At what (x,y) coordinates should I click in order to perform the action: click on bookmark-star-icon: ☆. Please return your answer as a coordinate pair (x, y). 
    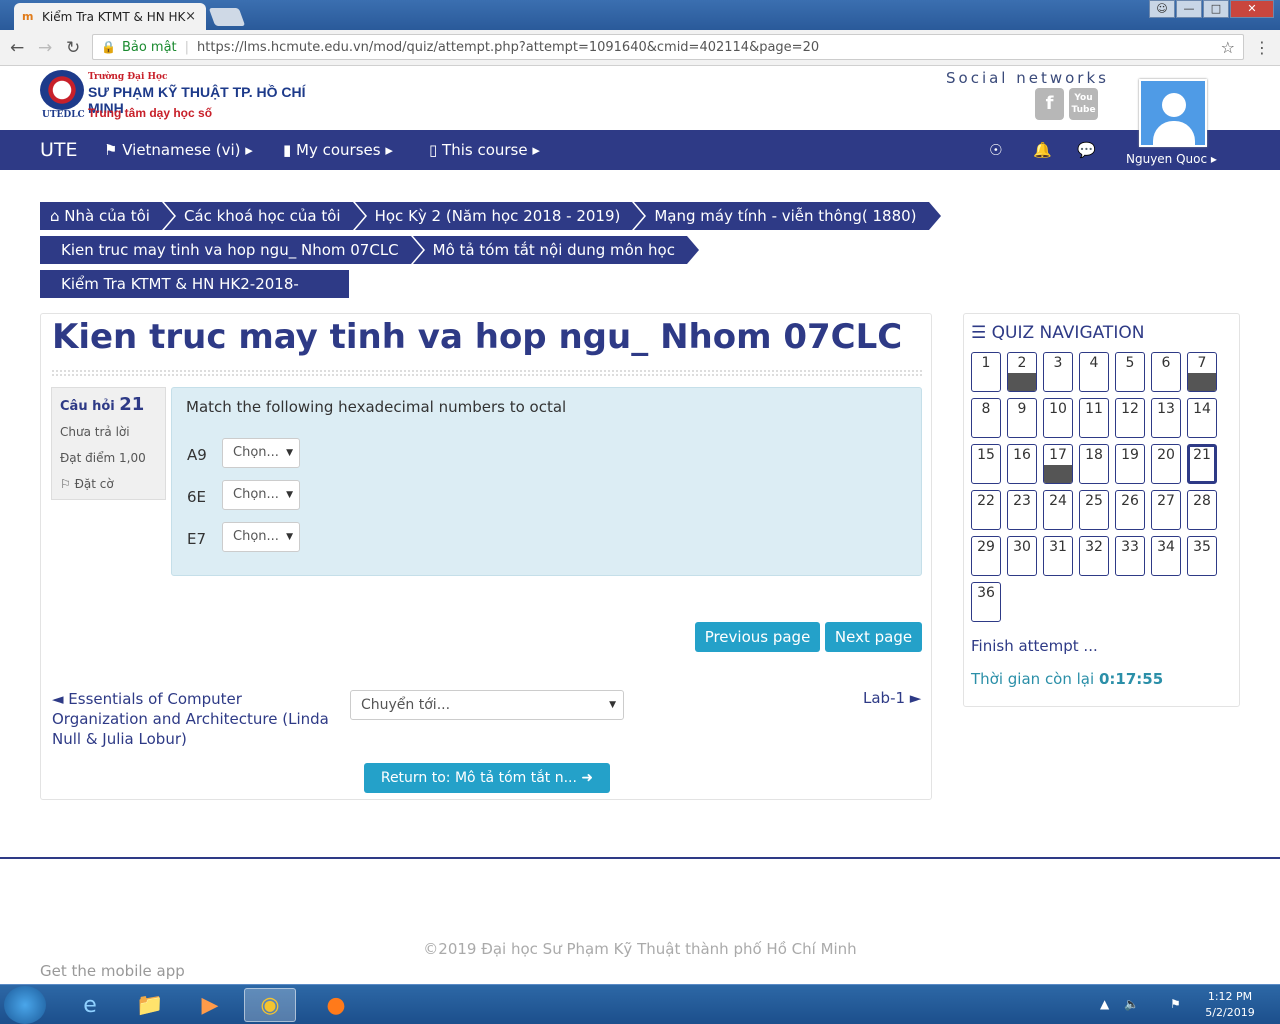
    Looking at the image, I should click on (1228, 47).